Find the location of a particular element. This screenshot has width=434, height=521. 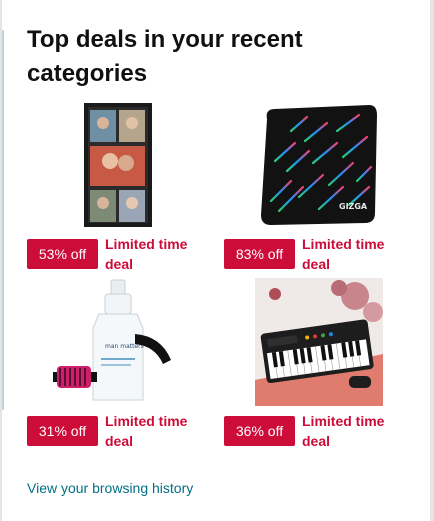

view-browsing-history-link: View your browsing history is located at coordinates (110, 488).